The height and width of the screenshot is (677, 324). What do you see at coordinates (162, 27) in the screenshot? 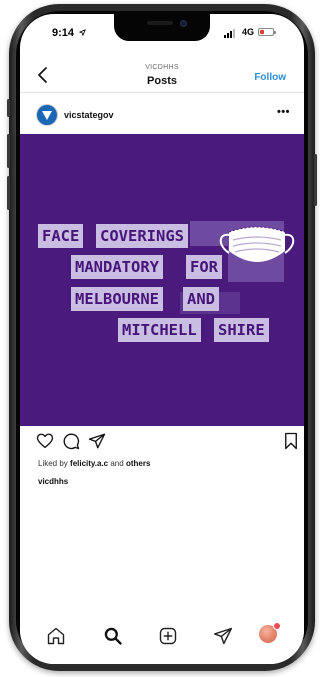
I see `notch` at bounding box center [162, 27].